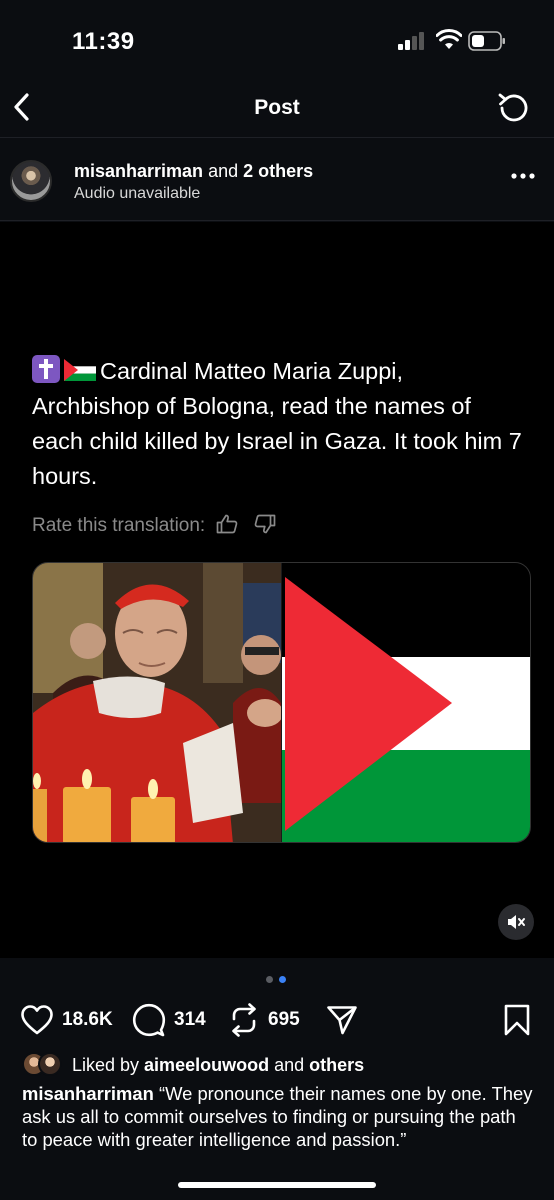 This screenshot has height=1200, width=554. I want to click on bookmark-icon, so click(517, 1020).